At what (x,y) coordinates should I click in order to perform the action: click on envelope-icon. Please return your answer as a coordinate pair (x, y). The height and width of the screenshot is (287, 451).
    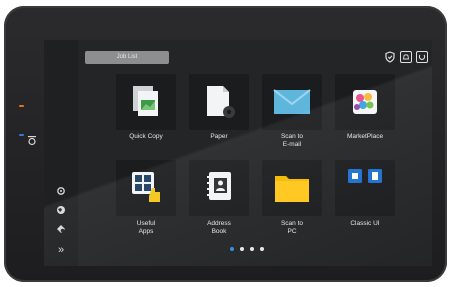
    Looking at the image, I should click on (292, 101).